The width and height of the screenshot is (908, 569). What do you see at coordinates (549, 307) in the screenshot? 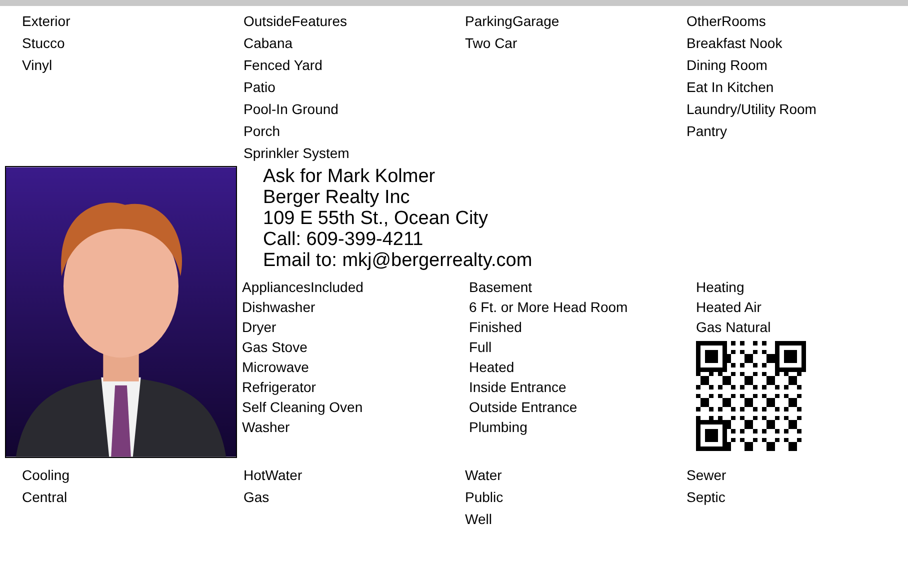
I see `feature-item: 6 Ft. or More Head Room` at bounding box center [549, 307].